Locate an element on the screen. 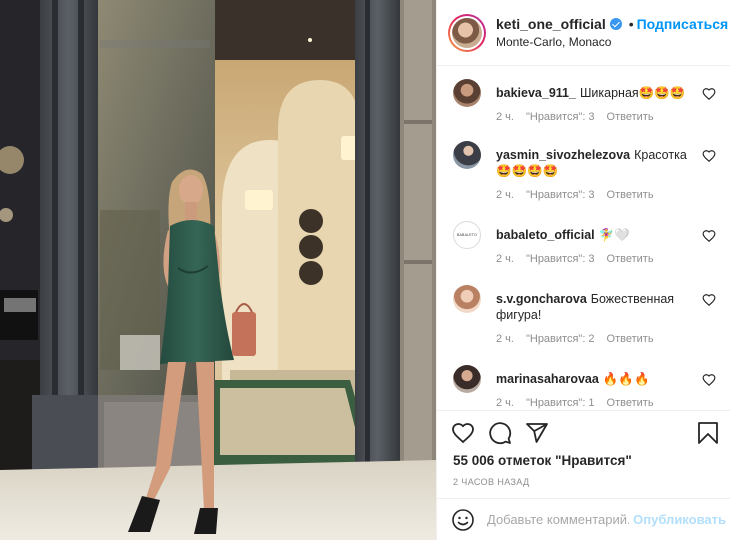 The width and height of the screenshot is (730, 540). comment-likes-count: "Нравится": 1 is located at coordinates (560, 403).